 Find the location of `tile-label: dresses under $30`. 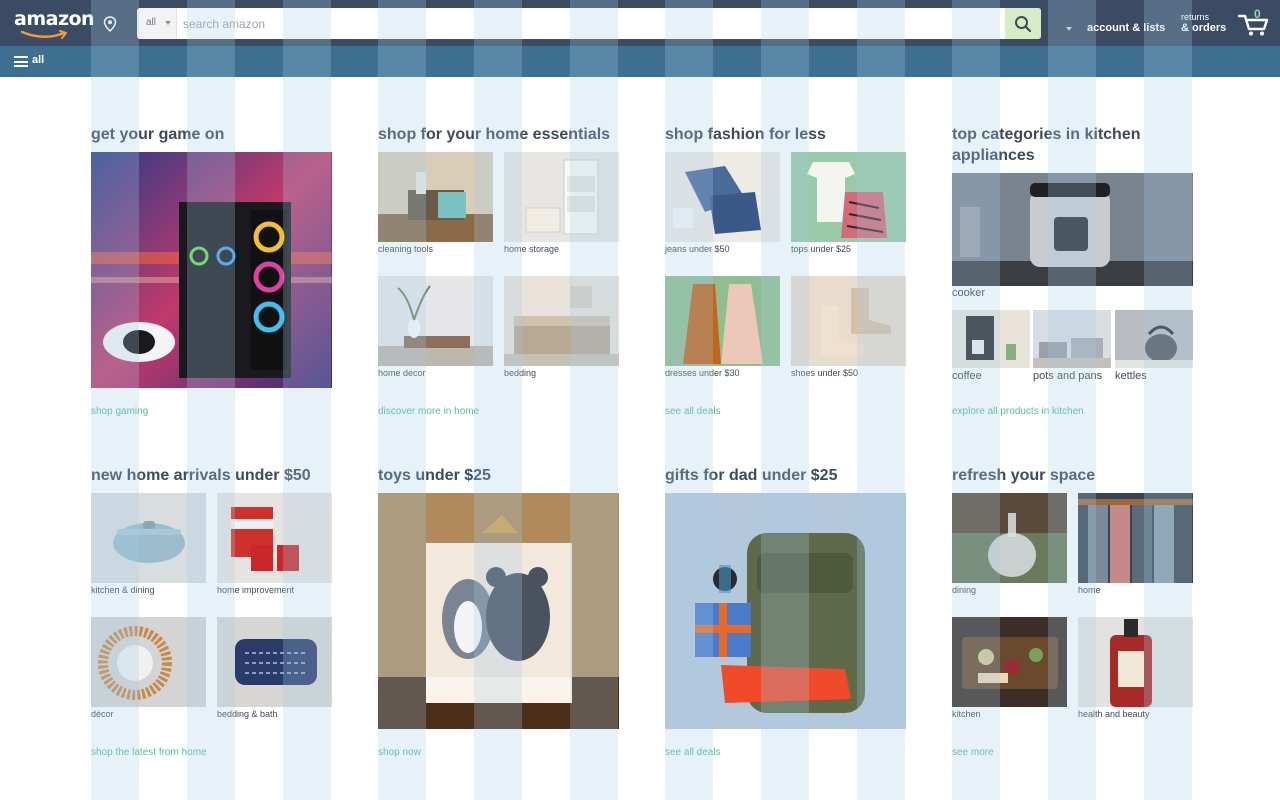

tile-label: dresses under $30 is located at coordinates (702, 373).